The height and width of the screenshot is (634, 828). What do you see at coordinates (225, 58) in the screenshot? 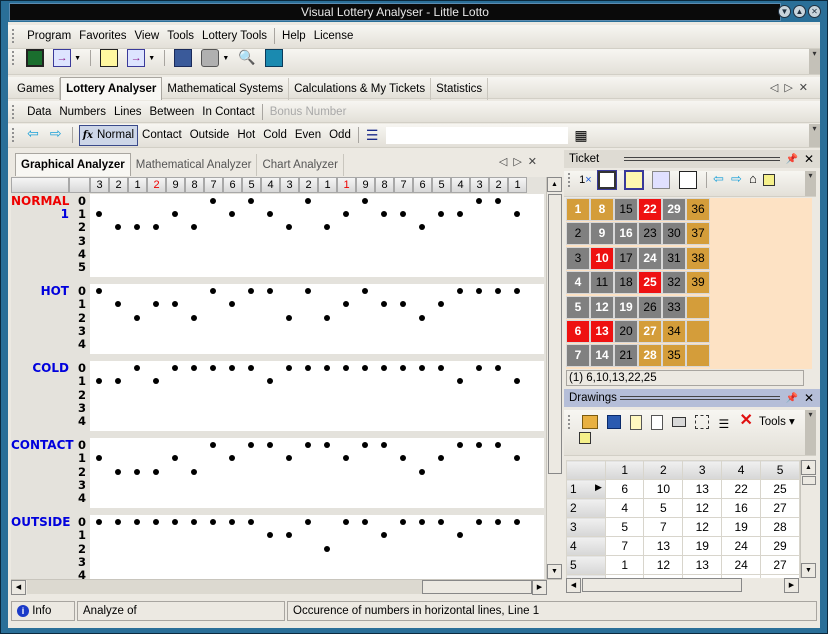
I see `dropdown-arrow-icon: ▼` at bounding box center [225, 58].